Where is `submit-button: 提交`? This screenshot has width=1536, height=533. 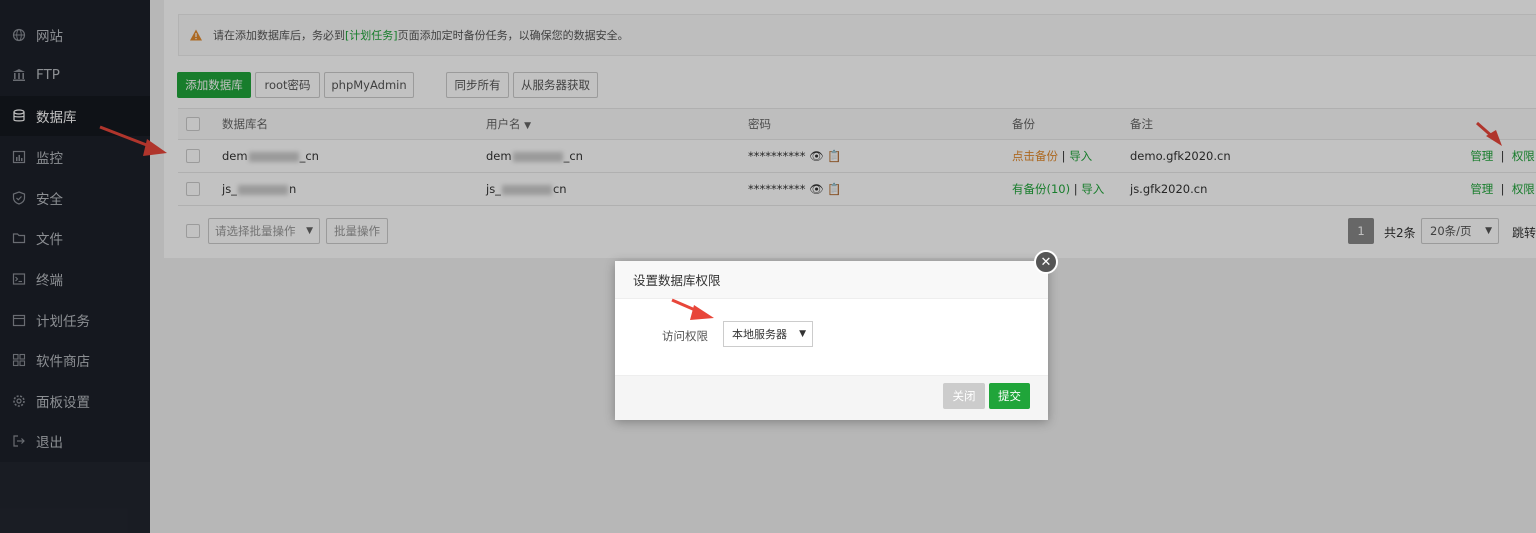 submit-button: 提交 is located at coordinates (1009, 396).